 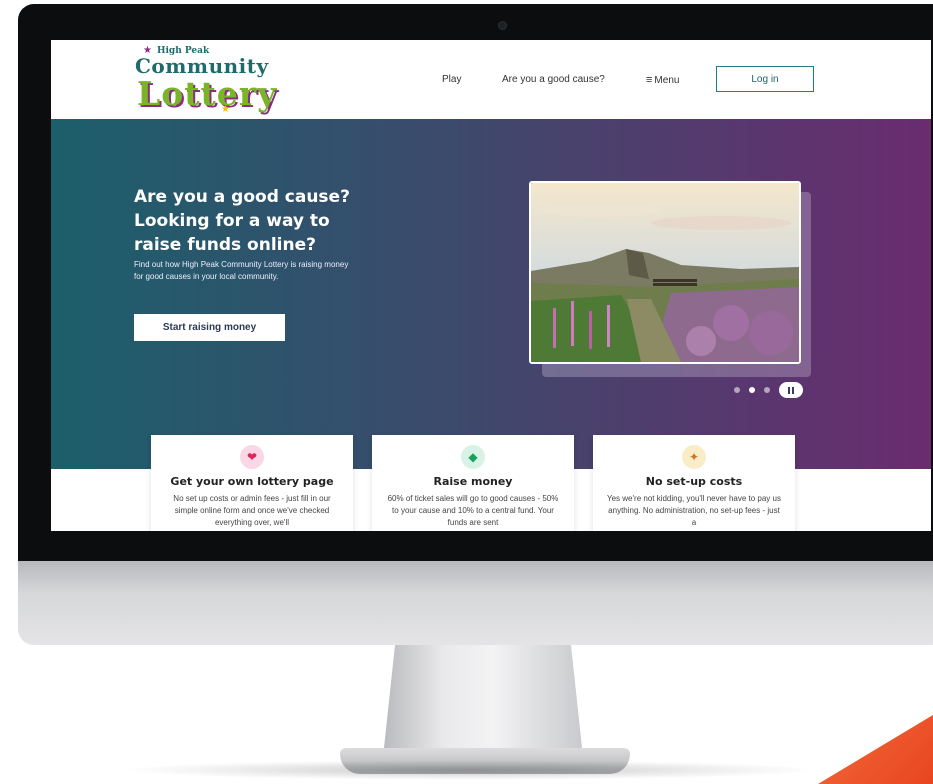 I want to click on carousel-controls, so click(x=768, y=390).